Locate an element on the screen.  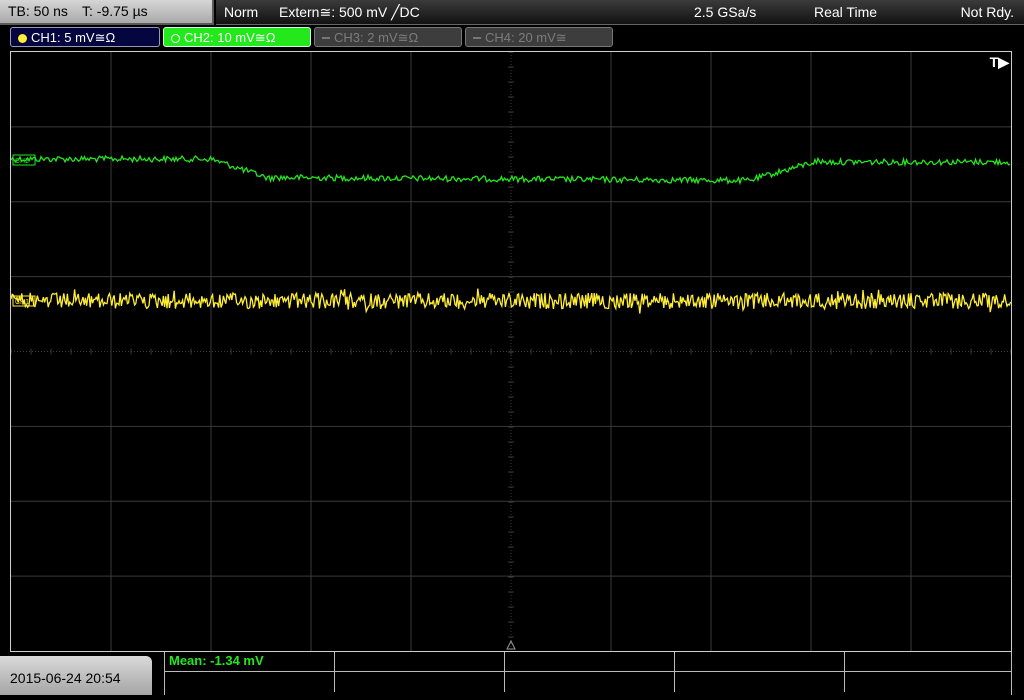
trigger-time-value: T: -9.75 µs is located at coordinates (115, 11).